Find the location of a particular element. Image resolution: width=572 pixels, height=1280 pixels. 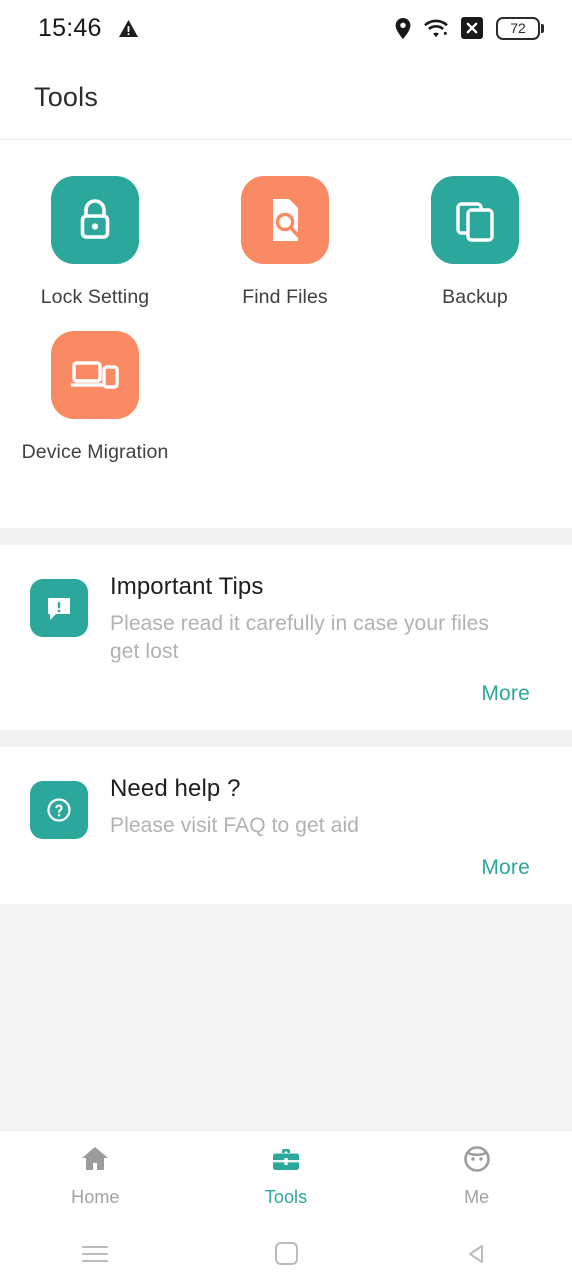

no-sim-x-icon is located at coordinates (472, 28).